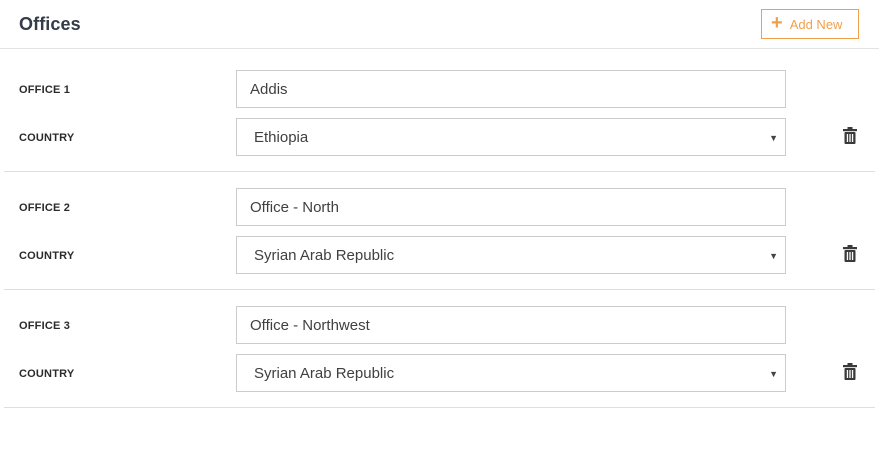 The image size is (879, 461). What do you see at coordinates (511, 89) in the screenshot?
I see `office-name-input: Addis` at bounding box center [511, 89].